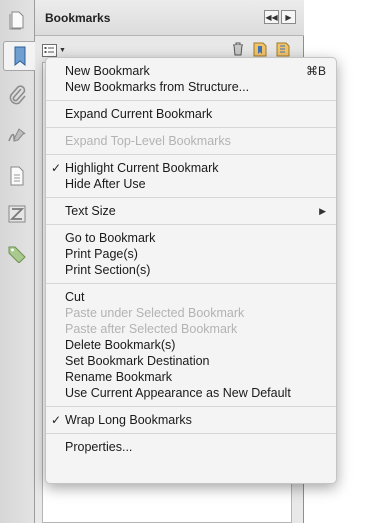  I want to click on menu-item-label: Use Current Appearance as New Default, so click(178, 393).